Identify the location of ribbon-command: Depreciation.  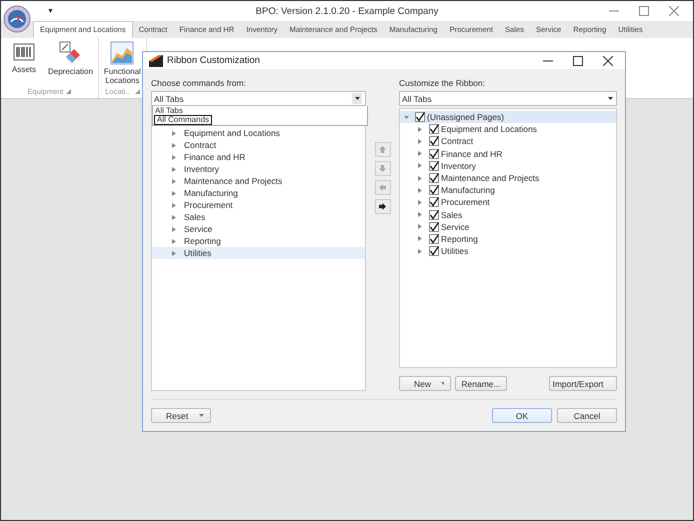
(70, 63).